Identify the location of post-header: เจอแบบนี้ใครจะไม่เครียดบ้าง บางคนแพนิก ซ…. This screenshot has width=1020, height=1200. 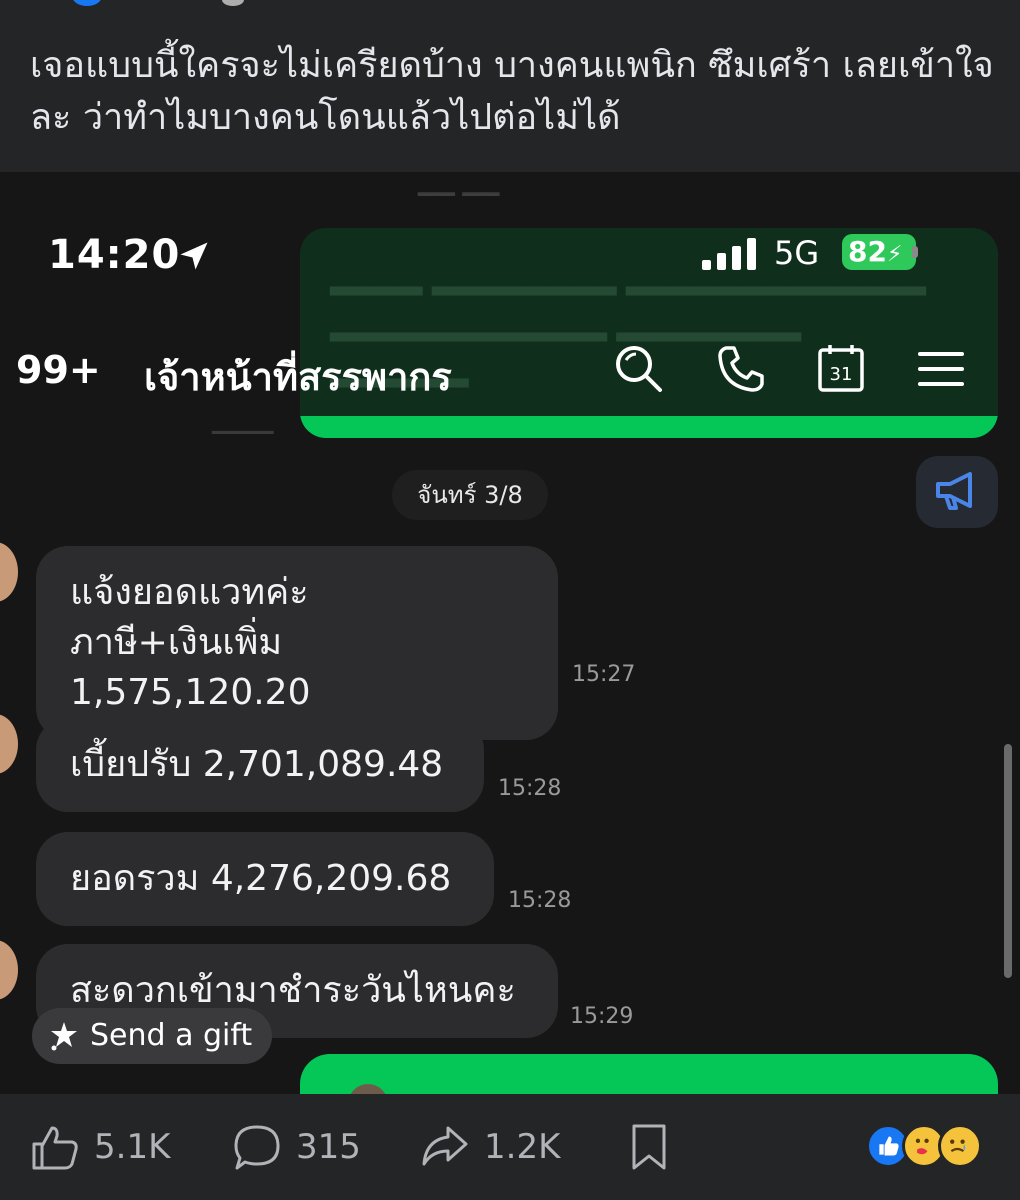
(510, 86).